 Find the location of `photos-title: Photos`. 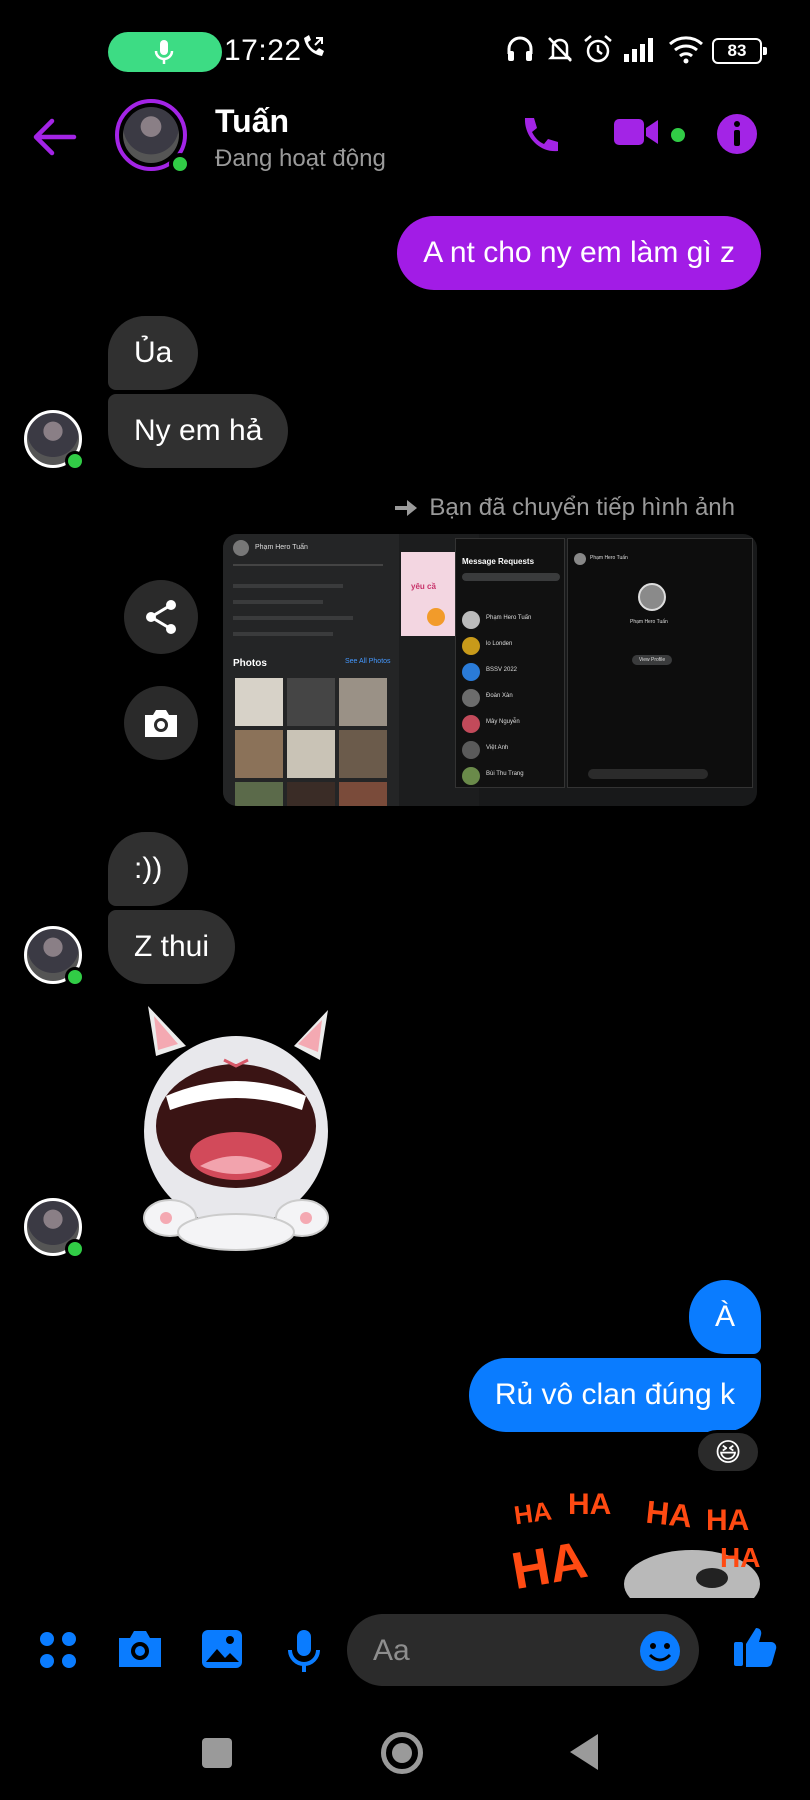

photos-title: Photos is located at coordinates (250, 663).